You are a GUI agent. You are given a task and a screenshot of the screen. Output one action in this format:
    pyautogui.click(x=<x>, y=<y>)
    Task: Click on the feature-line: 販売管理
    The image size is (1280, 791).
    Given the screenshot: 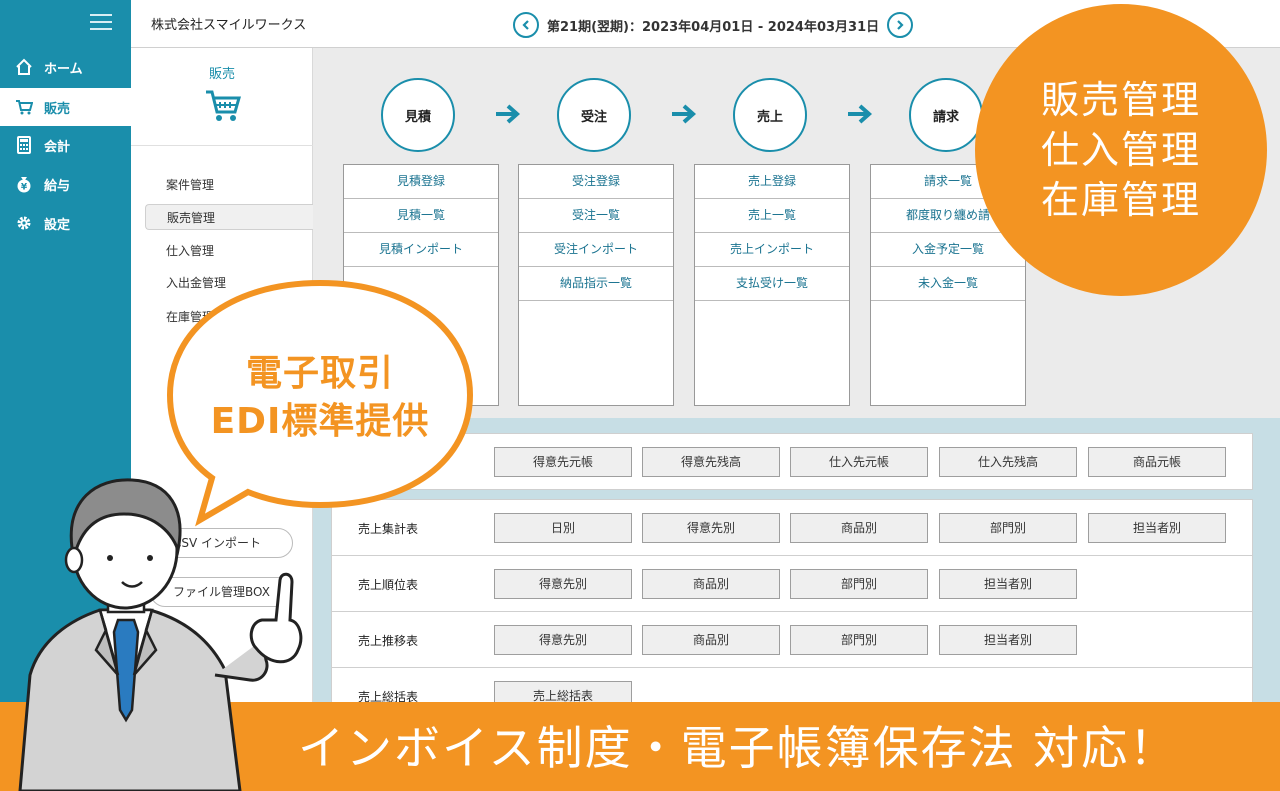 What is the action you would take?
    pyautogui.click(x=1120, y=100)
    